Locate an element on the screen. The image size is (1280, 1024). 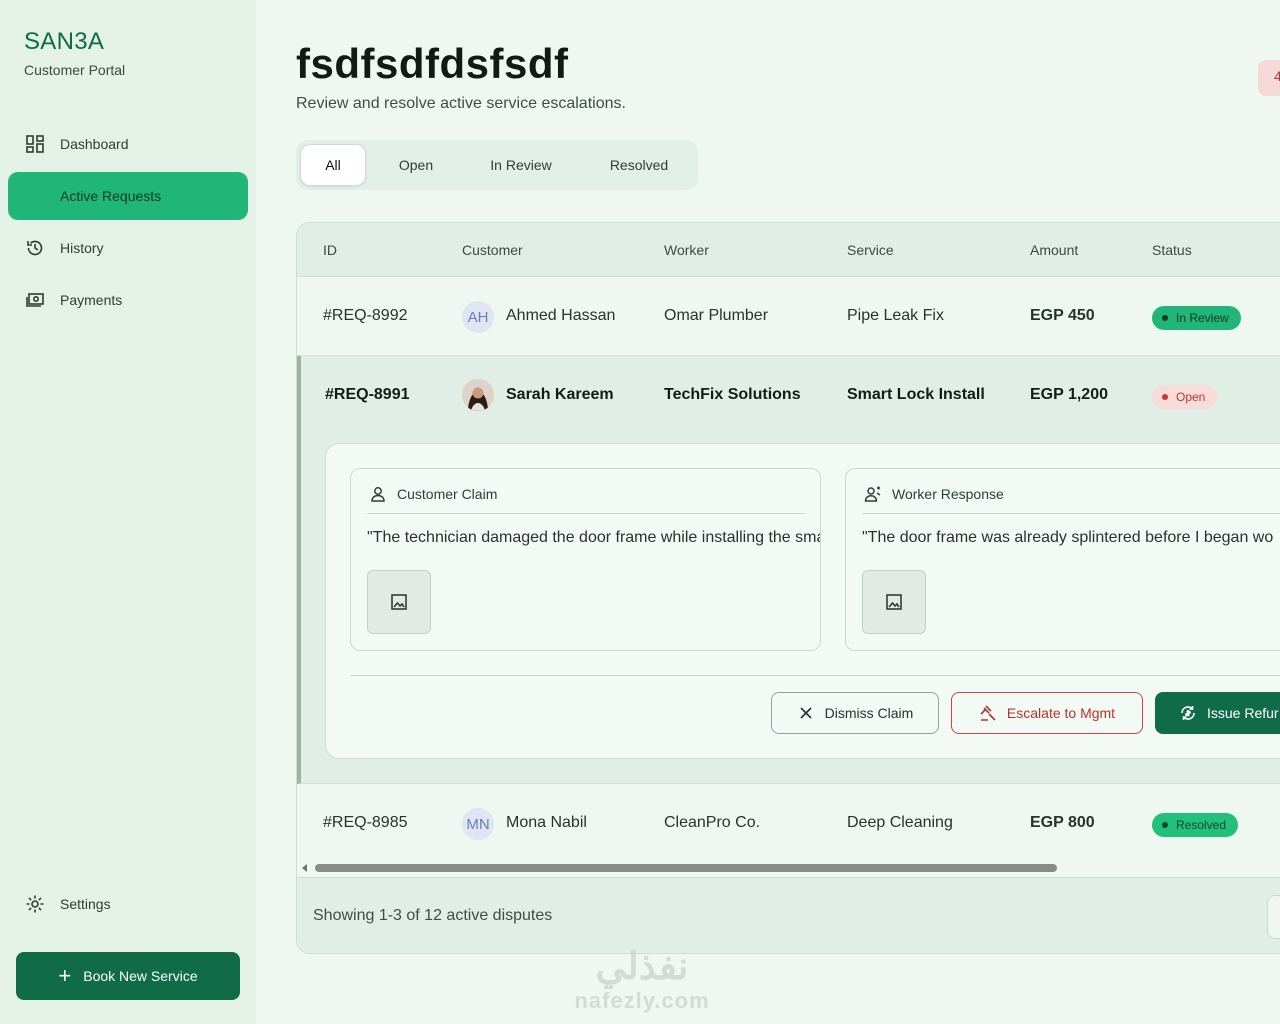
status-filter-tabs: All Open In Review Resolved is located at coordinates (497, 165).